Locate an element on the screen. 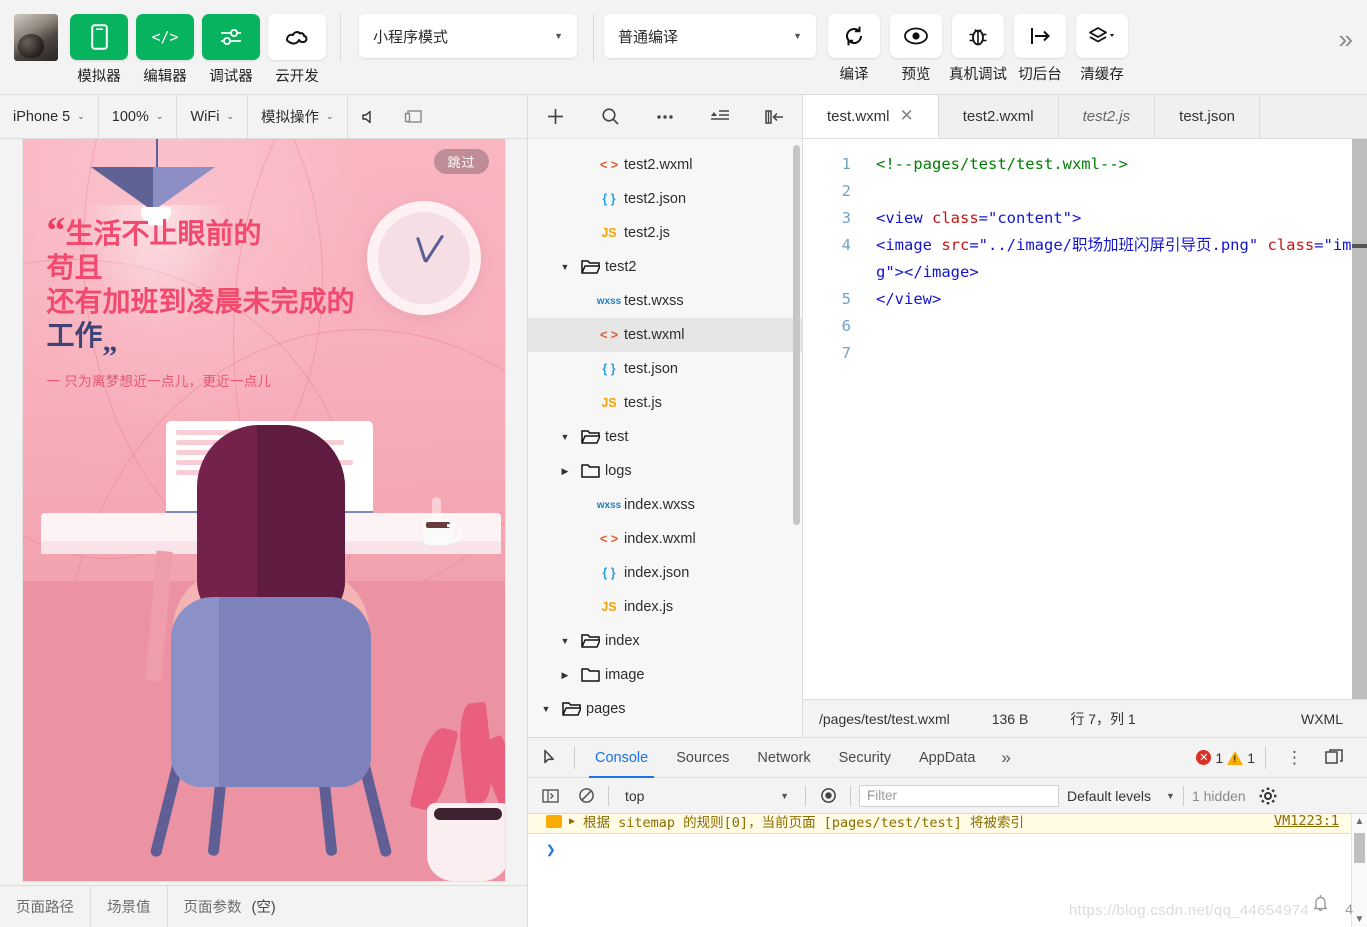 This screenshot has height=927, width=1367. tree-folder-test2: ▼ test2 is located at coordinates (665, 267).